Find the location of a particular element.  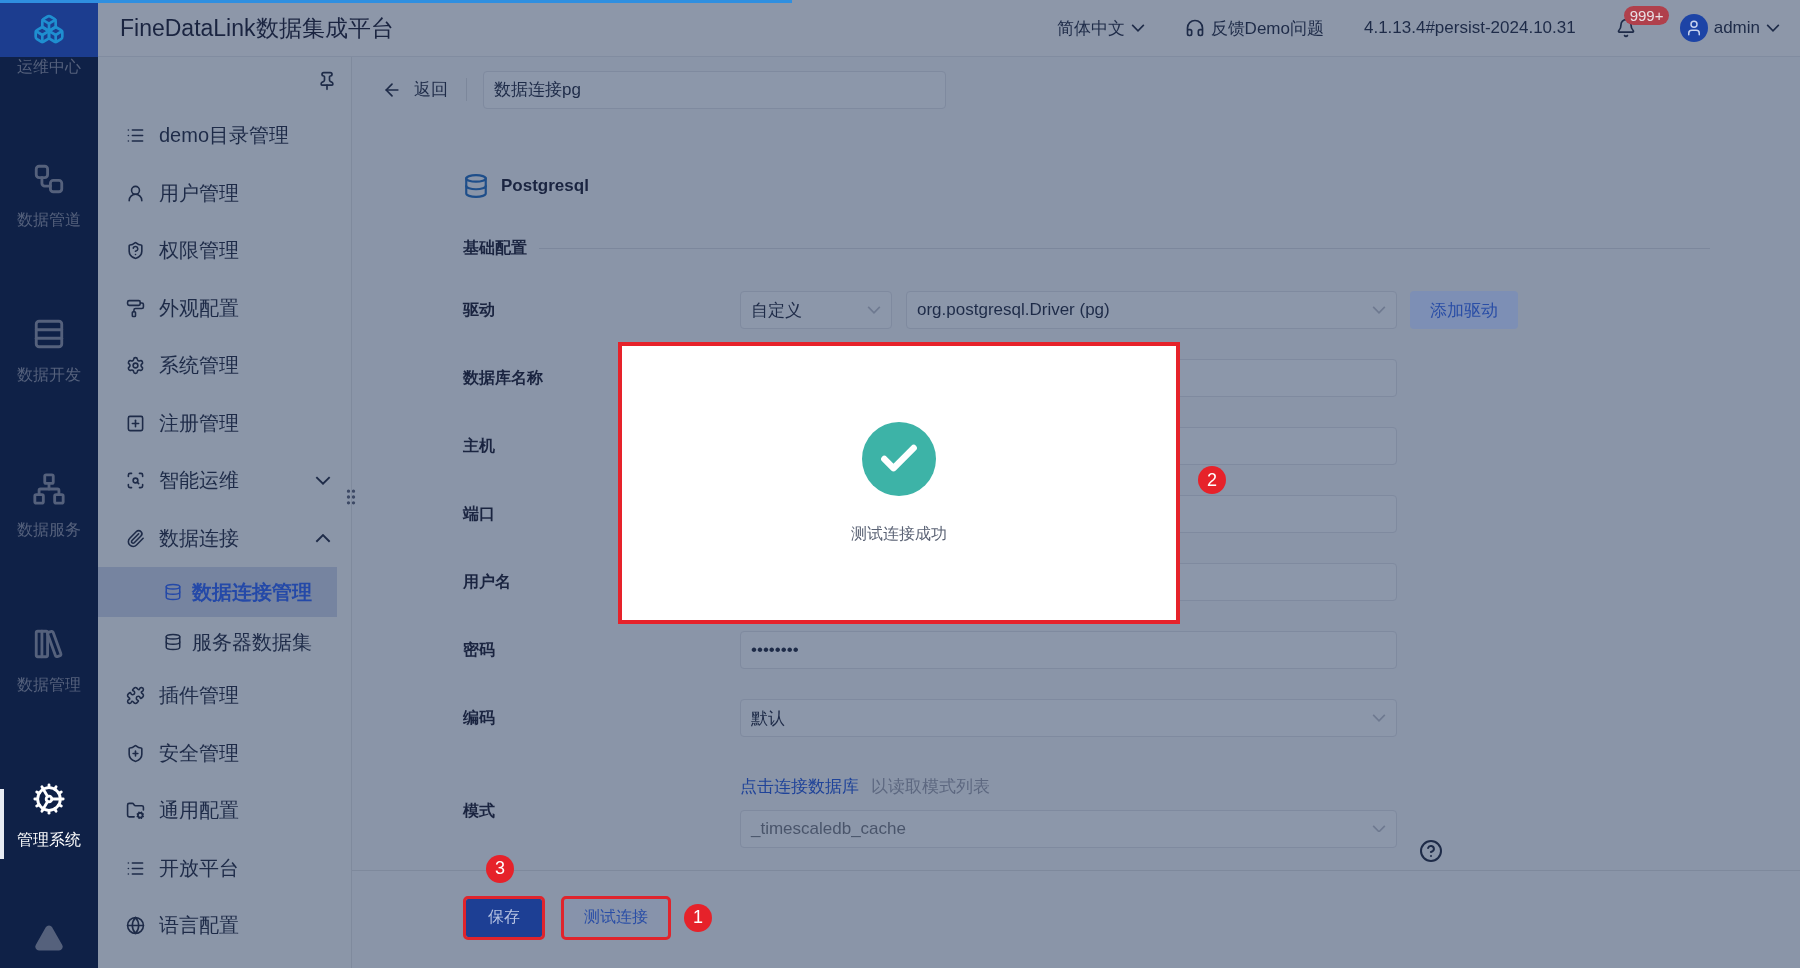

sidebar-item: 注册管理 is located at coordinates (224, 423).